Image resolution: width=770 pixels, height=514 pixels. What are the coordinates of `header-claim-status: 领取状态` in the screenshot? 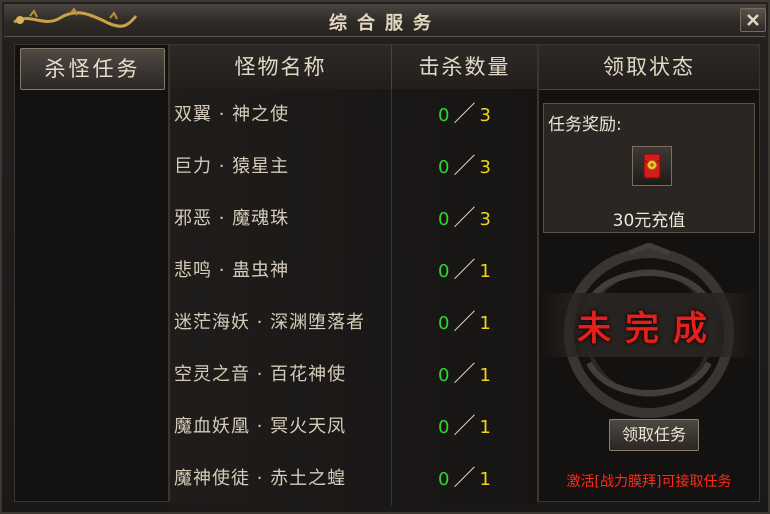 It's located at (649, 67).